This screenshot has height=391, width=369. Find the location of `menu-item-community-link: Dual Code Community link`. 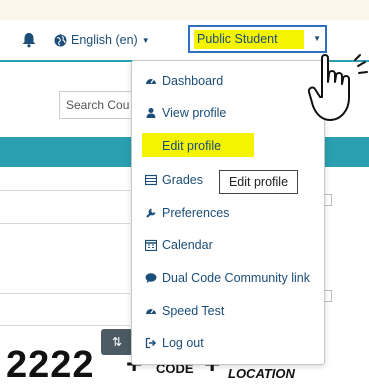

menu-item-community-link: Dual Code Community link is located at coordinates (227, 278).